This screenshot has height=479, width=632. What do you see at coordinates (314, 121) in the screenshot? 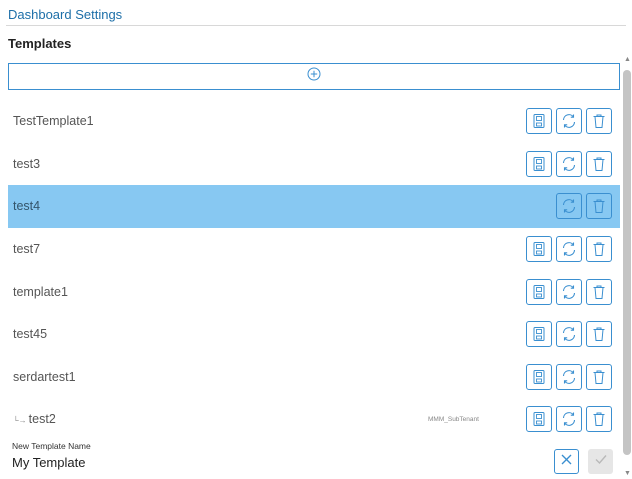
I see `template-row: TestTemplate1` at bounding box center [314, 121].